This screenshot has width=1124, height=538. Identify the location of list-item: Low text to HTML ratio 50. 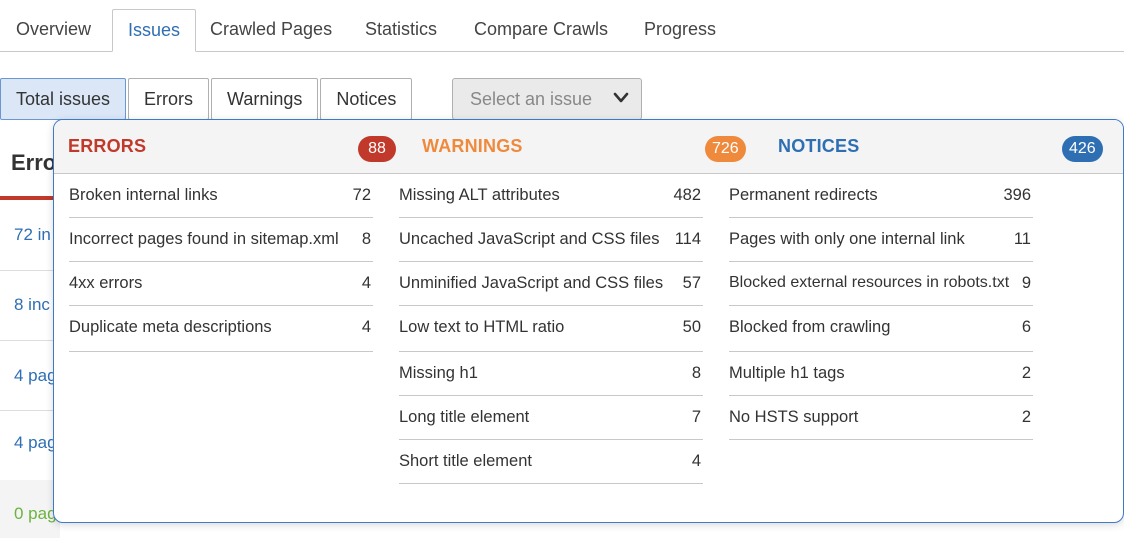
(551, 329).